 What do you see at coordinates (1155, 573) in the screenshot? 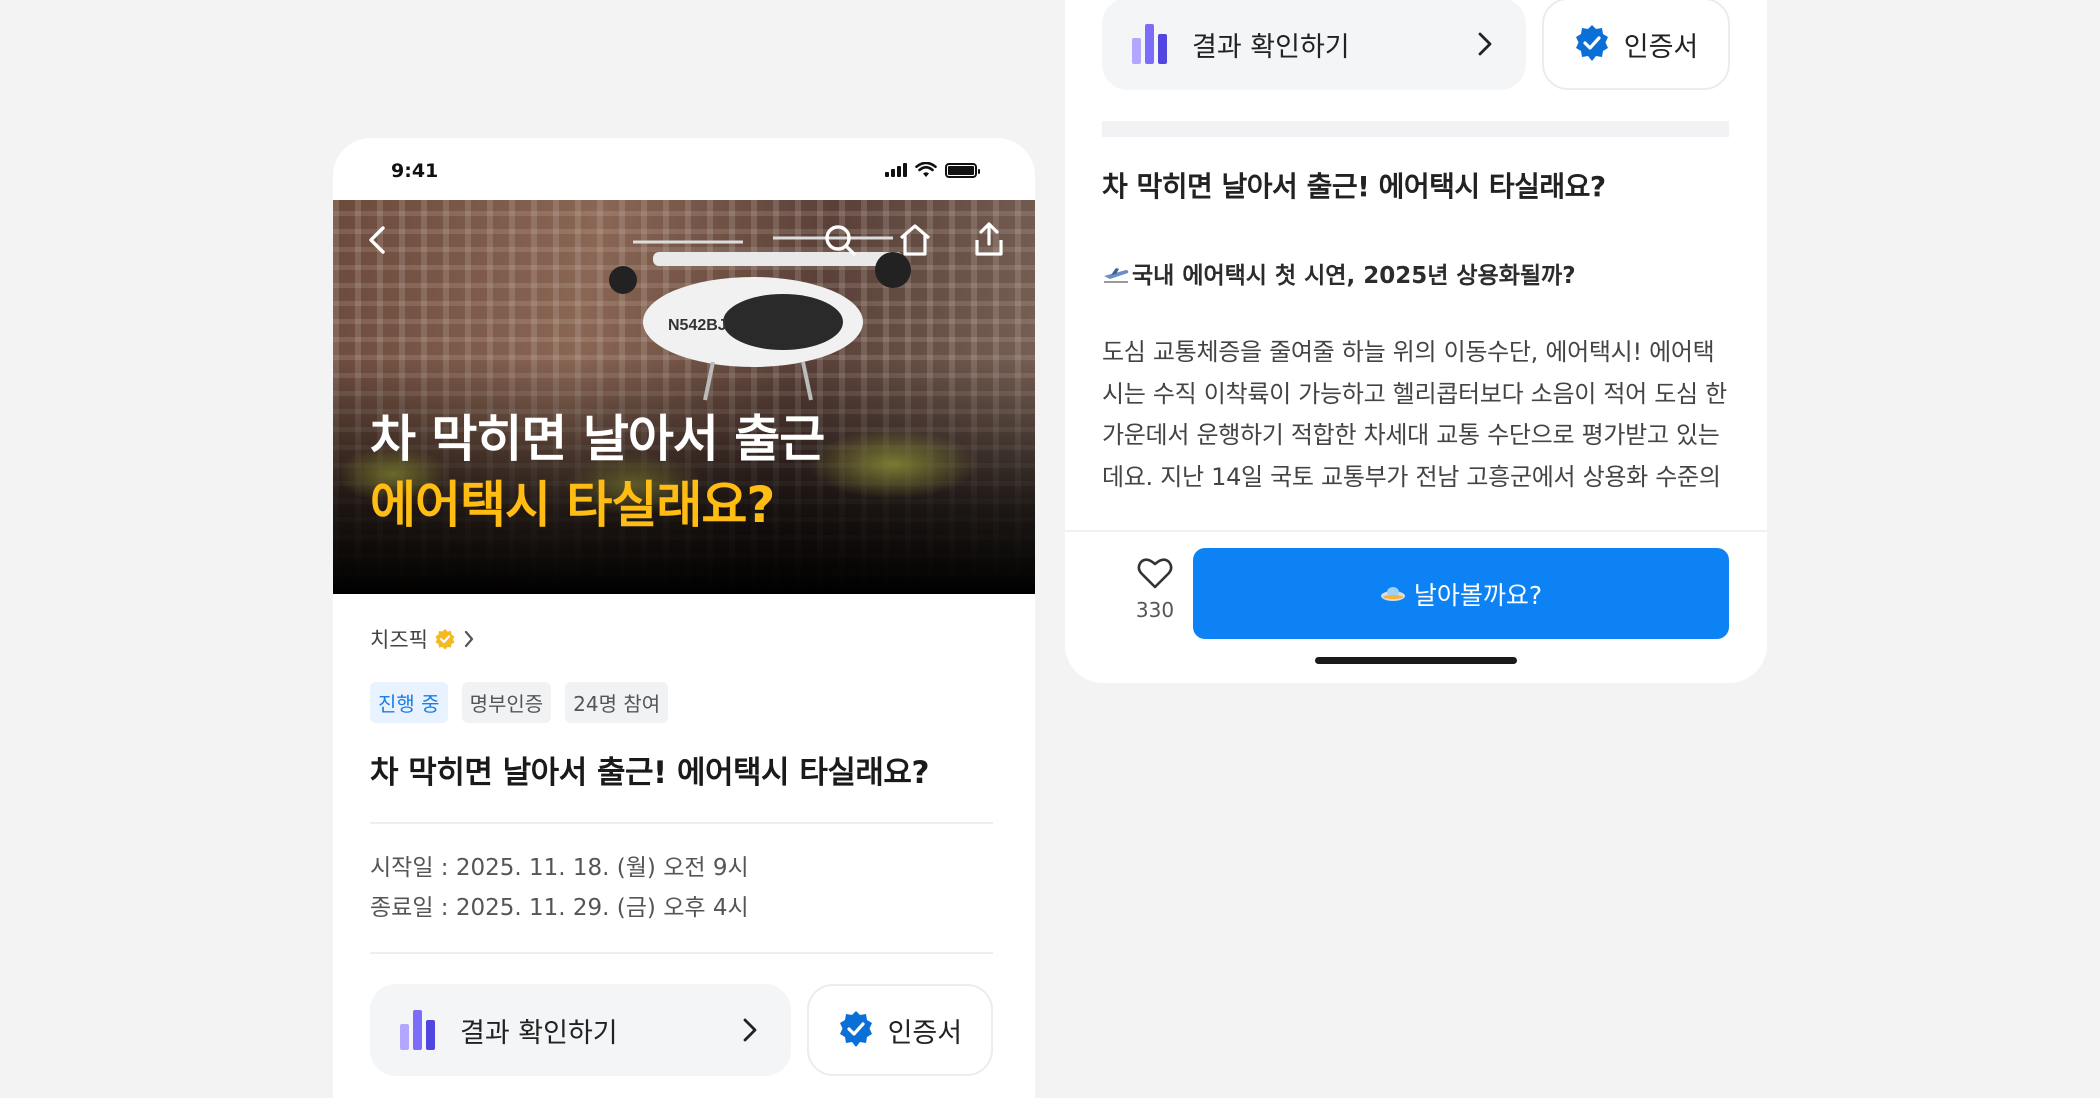
I see `heart-icon` at bounding box center [1155, 573].